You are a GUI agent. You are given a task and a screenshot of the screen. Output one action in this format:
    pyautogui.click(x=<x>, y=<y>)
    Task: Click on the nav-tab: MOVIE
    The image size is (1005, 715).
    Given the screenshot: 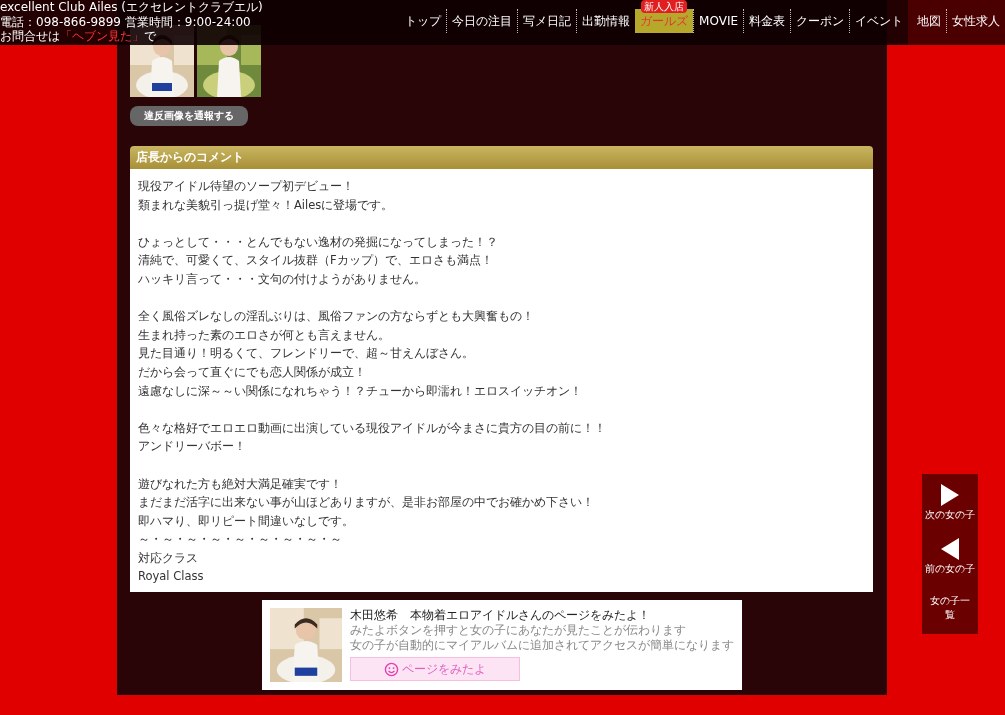 What is the action you would take?
    pyautogui.click(x=718, y=21)
    